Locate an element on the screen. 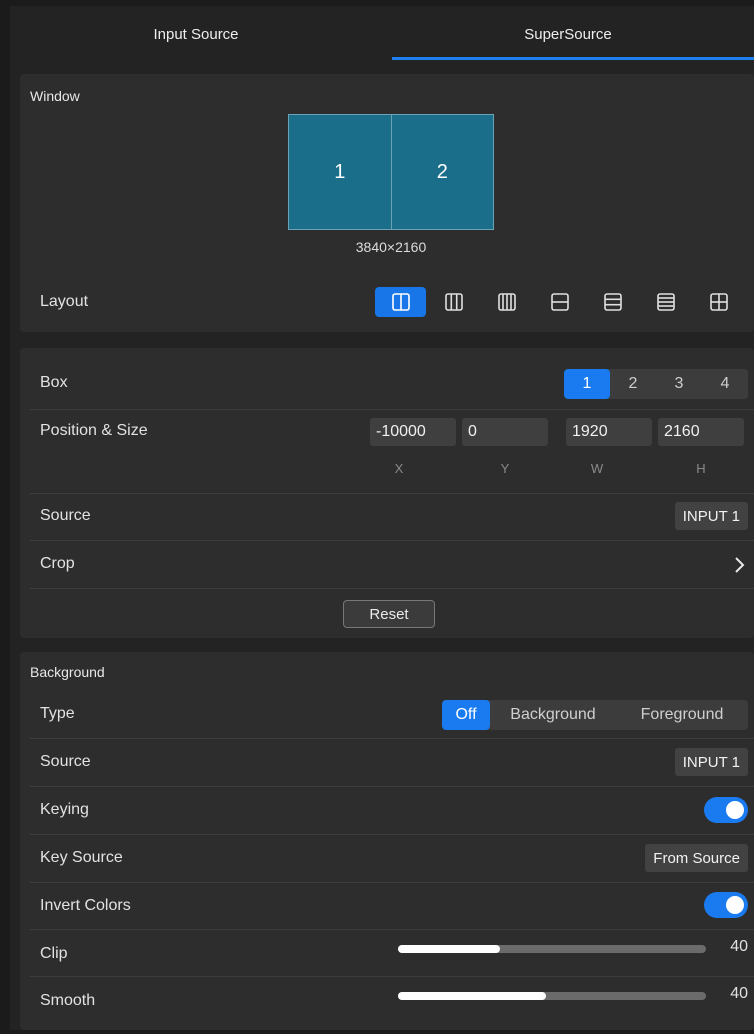 This screenshot has height=1034, width=754. layout-2-rows-button is located at coordinates (559, 302).